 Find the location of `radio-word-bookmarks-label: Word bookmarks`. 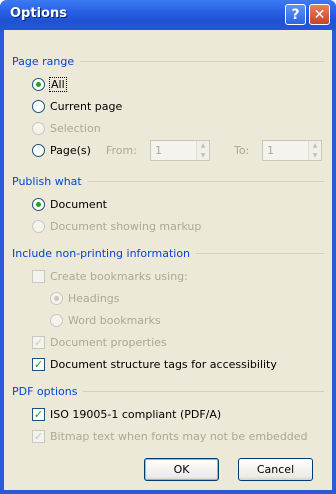

radio-word-bookmarks-label: Word bookmarks is located at coordinates (114, 320).